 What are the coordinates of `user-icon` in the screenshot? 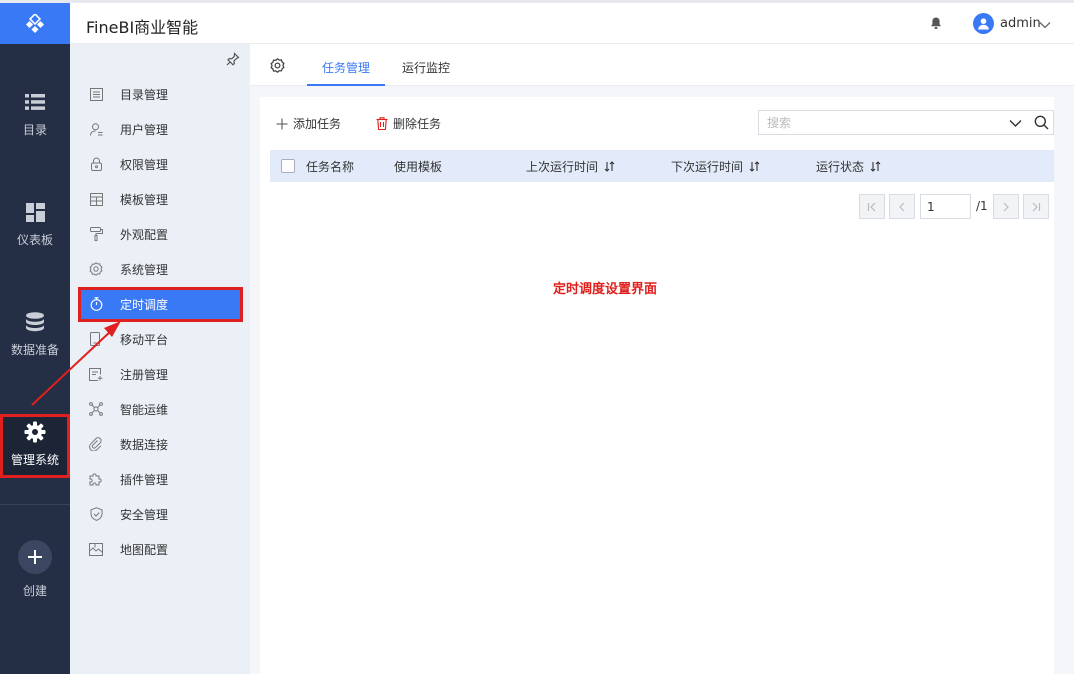 It's located at (96, 129).